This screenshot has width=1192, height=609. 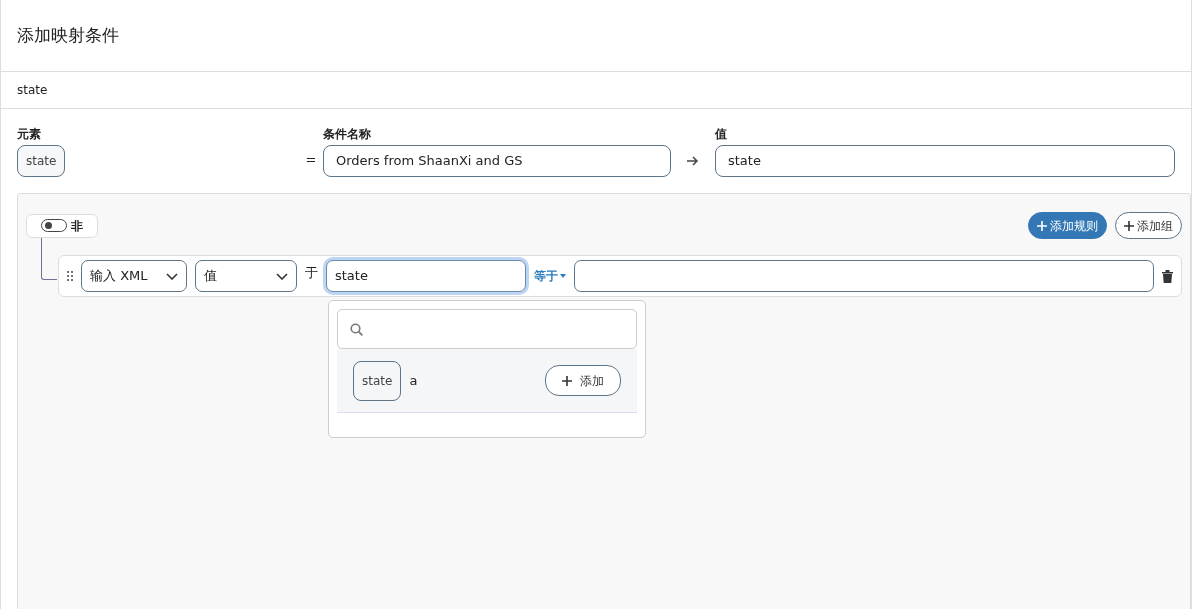 I want to click on caret-icon, so click(x=563, y=276).